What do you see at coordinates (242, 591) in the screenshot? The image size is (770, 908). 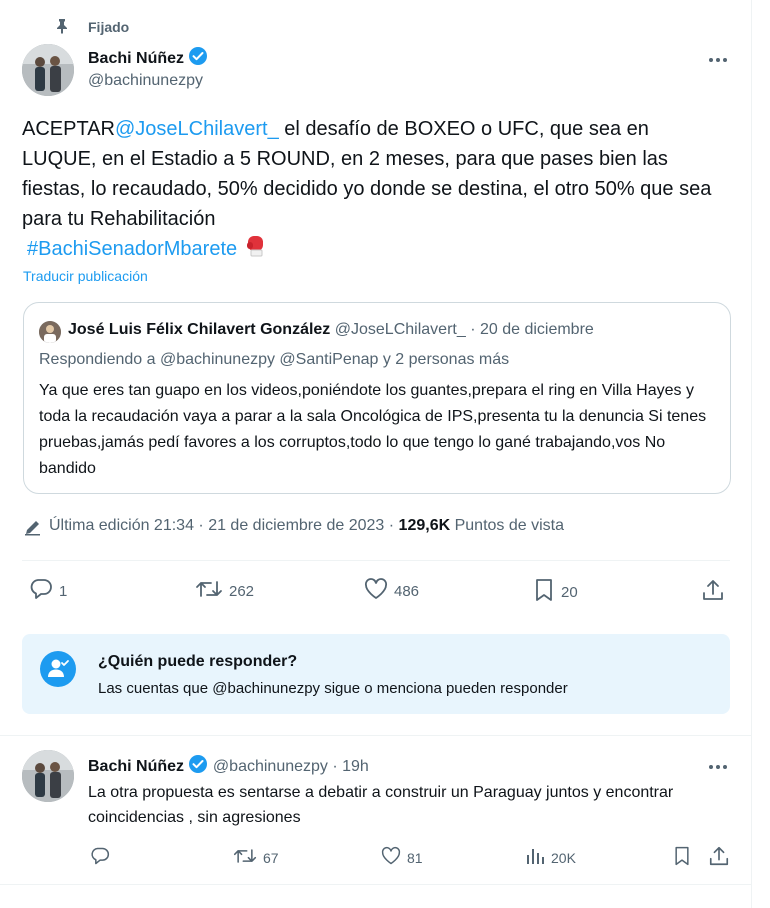 I see `retweet-count: 262` at bounding box center [242, 591].